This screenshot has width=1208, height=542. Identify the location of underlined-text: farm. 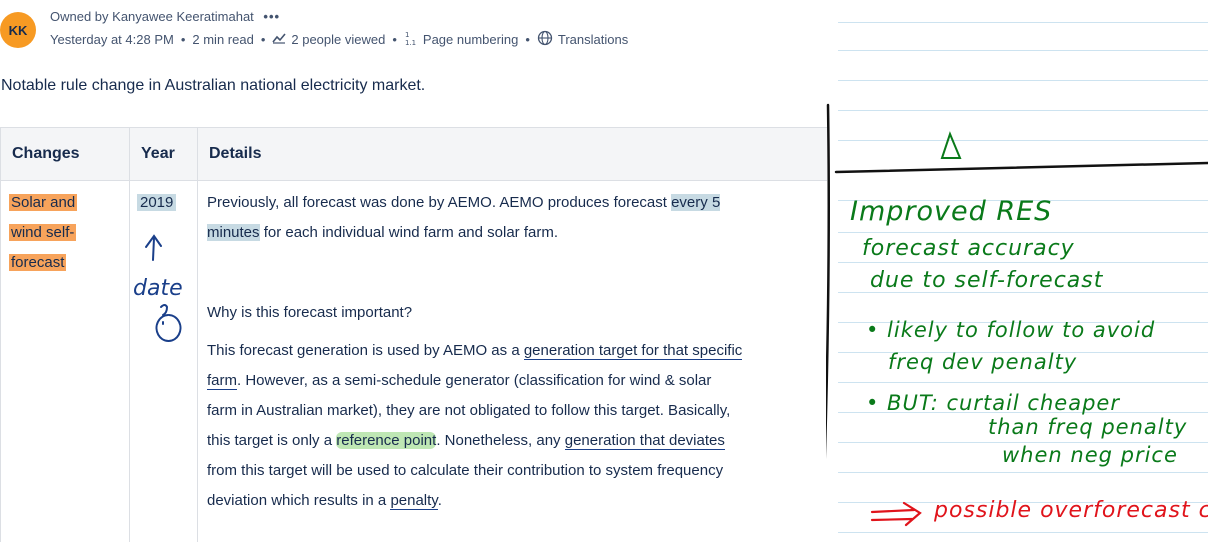
(222, 381).